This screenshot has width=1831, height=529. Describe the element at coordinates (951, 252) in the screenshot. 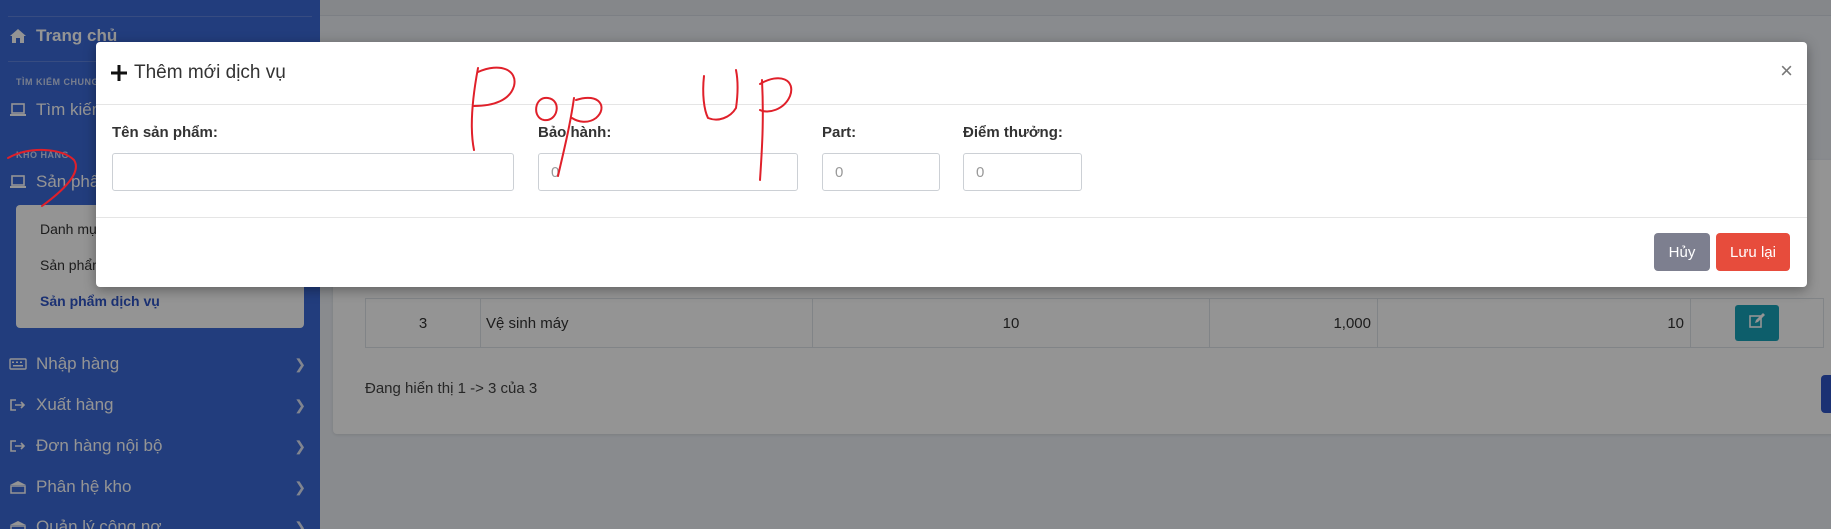

I see `modal-footer: Hủy Lưu lại` at that location.